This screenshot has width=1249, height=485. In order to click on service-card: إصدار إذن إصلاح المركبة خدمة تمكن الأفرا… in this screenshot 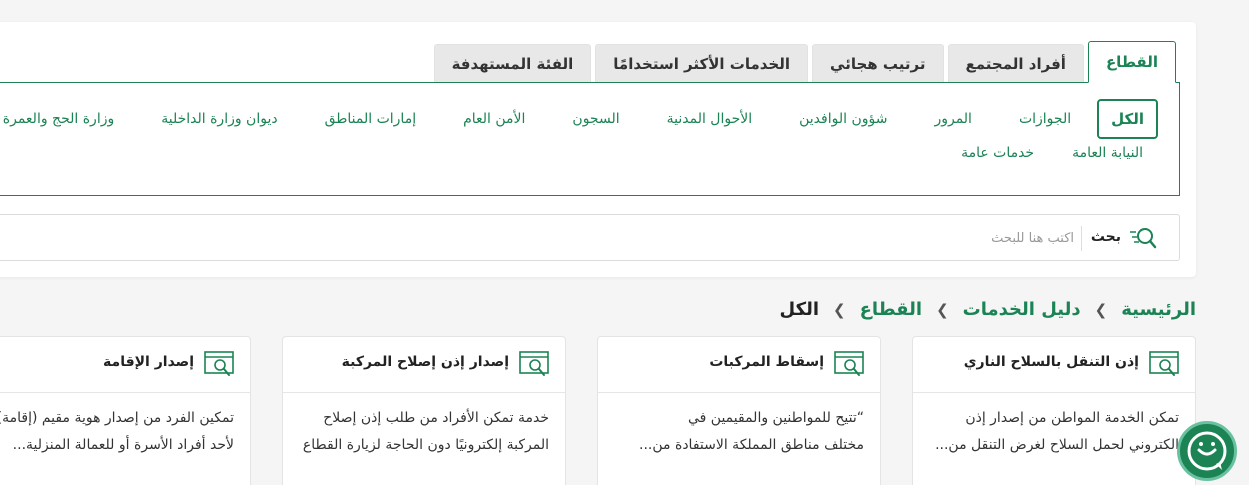, I will do `click(424, 410)`.